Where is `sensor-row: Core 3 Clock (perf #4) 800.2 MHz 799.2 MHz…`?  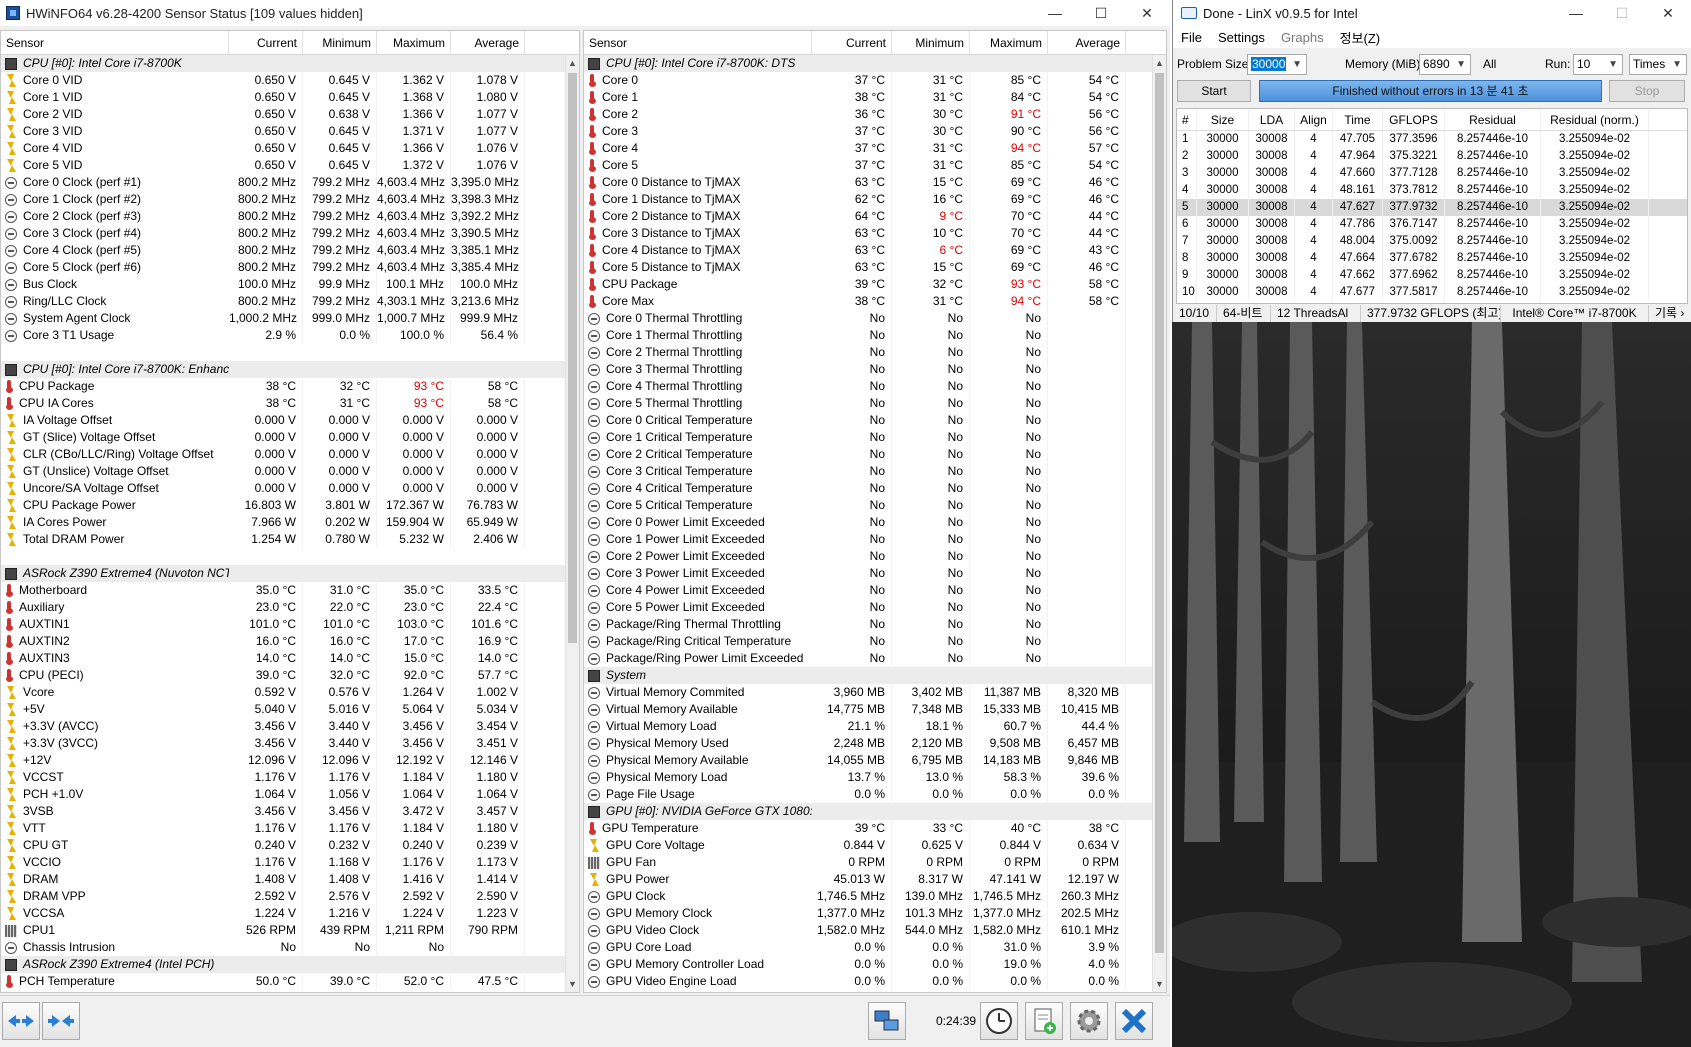 sensor-row: Core 3 Clock (perf #4) 800.2 MHz 799.2 MHz… is located at coordinates (290, 233).